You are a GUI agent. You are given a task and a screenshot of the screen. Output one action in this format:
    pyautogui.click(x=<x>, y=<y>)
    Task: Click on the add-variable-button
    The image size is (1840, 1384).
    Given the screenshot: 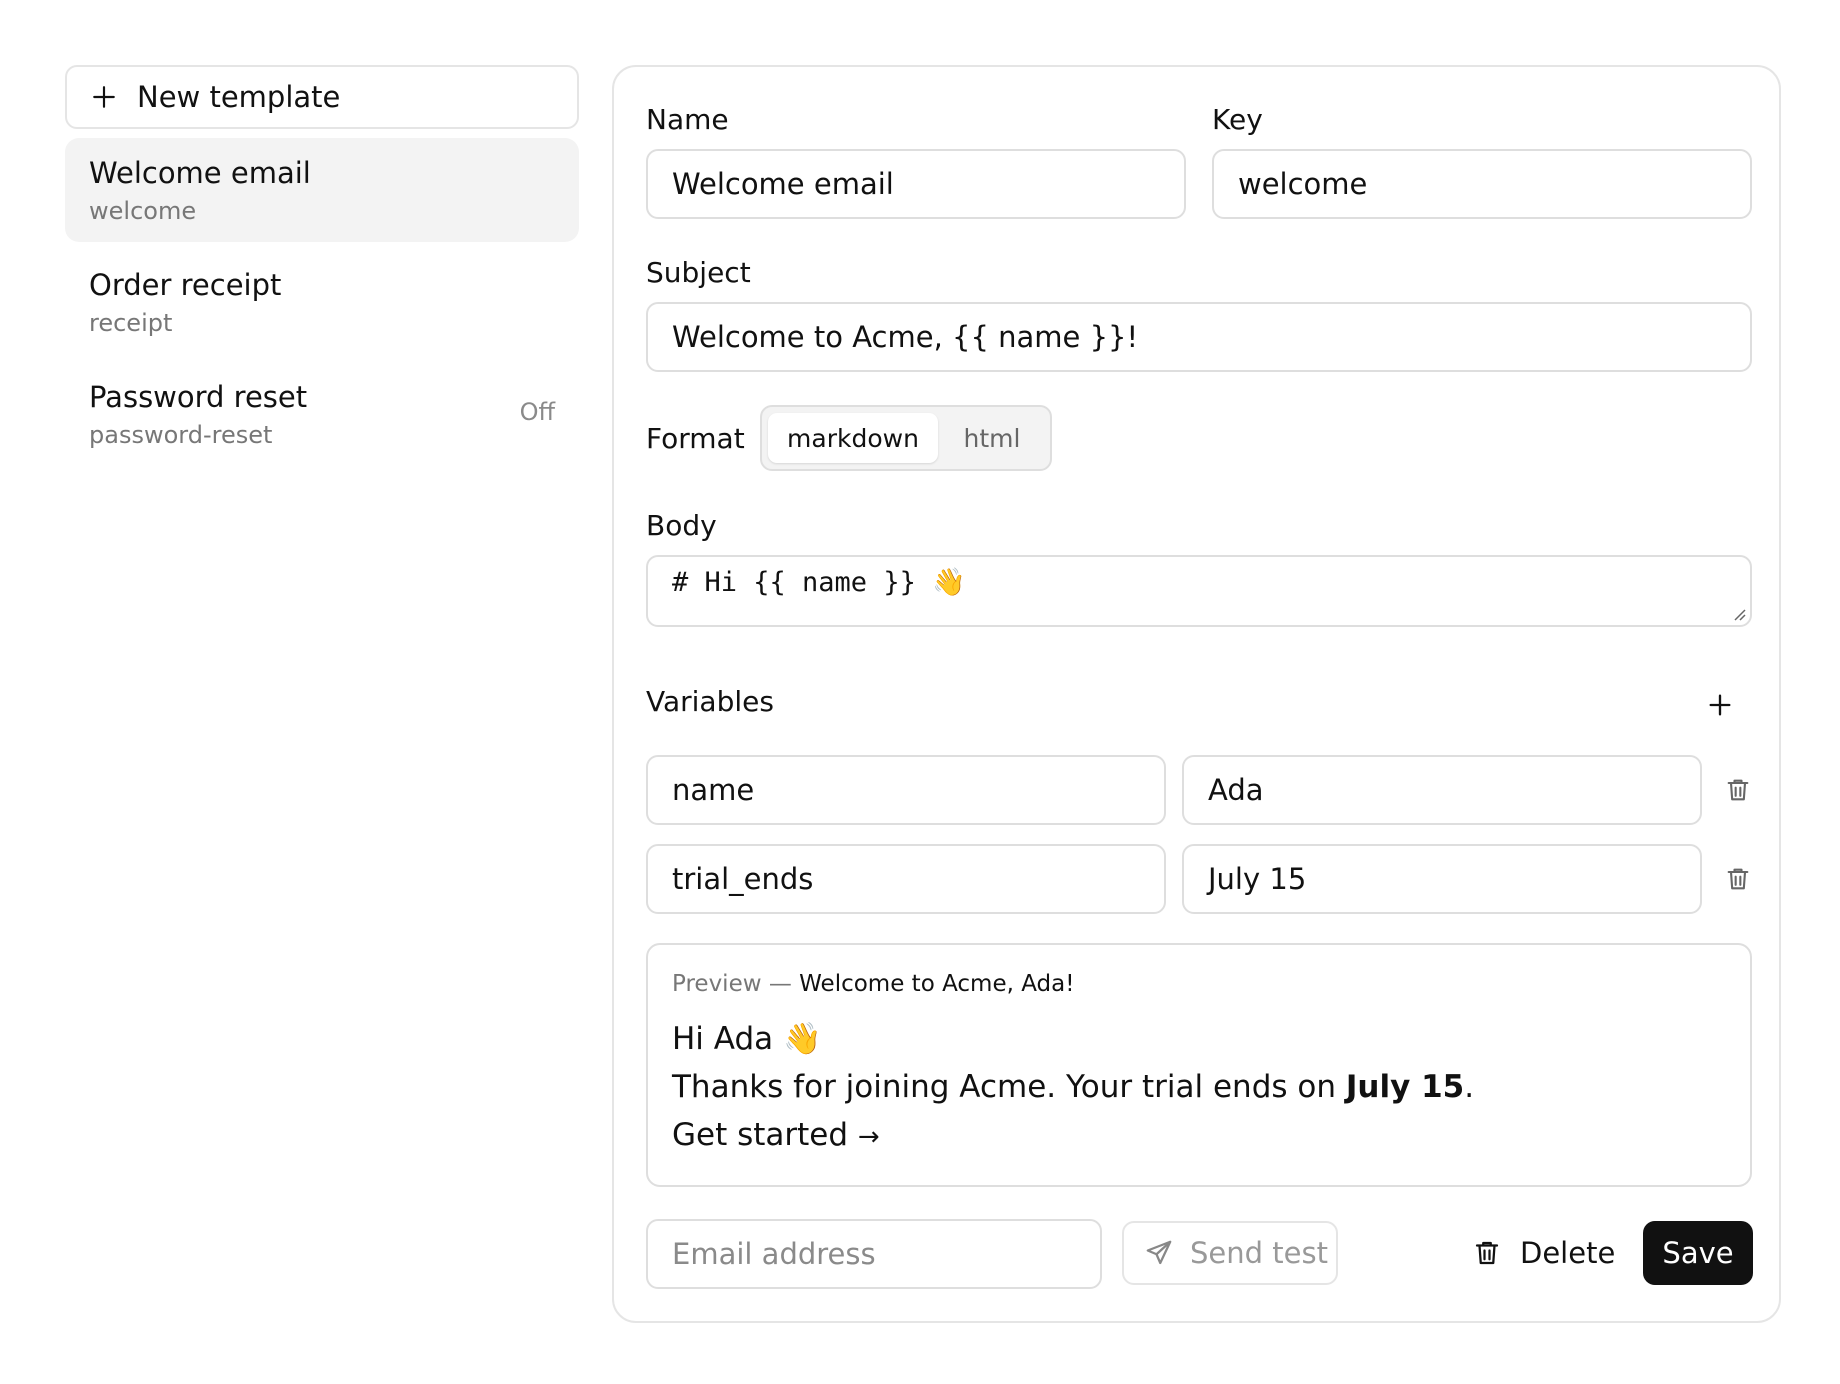 What is the action you would take?
    pyautogui.click(x=1720, y=705)
    